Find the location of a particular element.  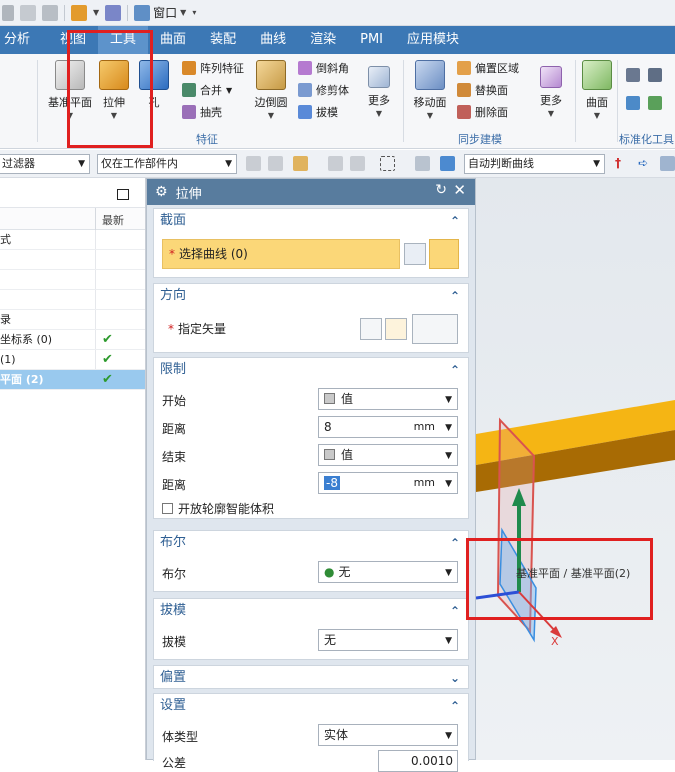

more-button-2: 更多 ▼ is located at coordinates (551, 90).